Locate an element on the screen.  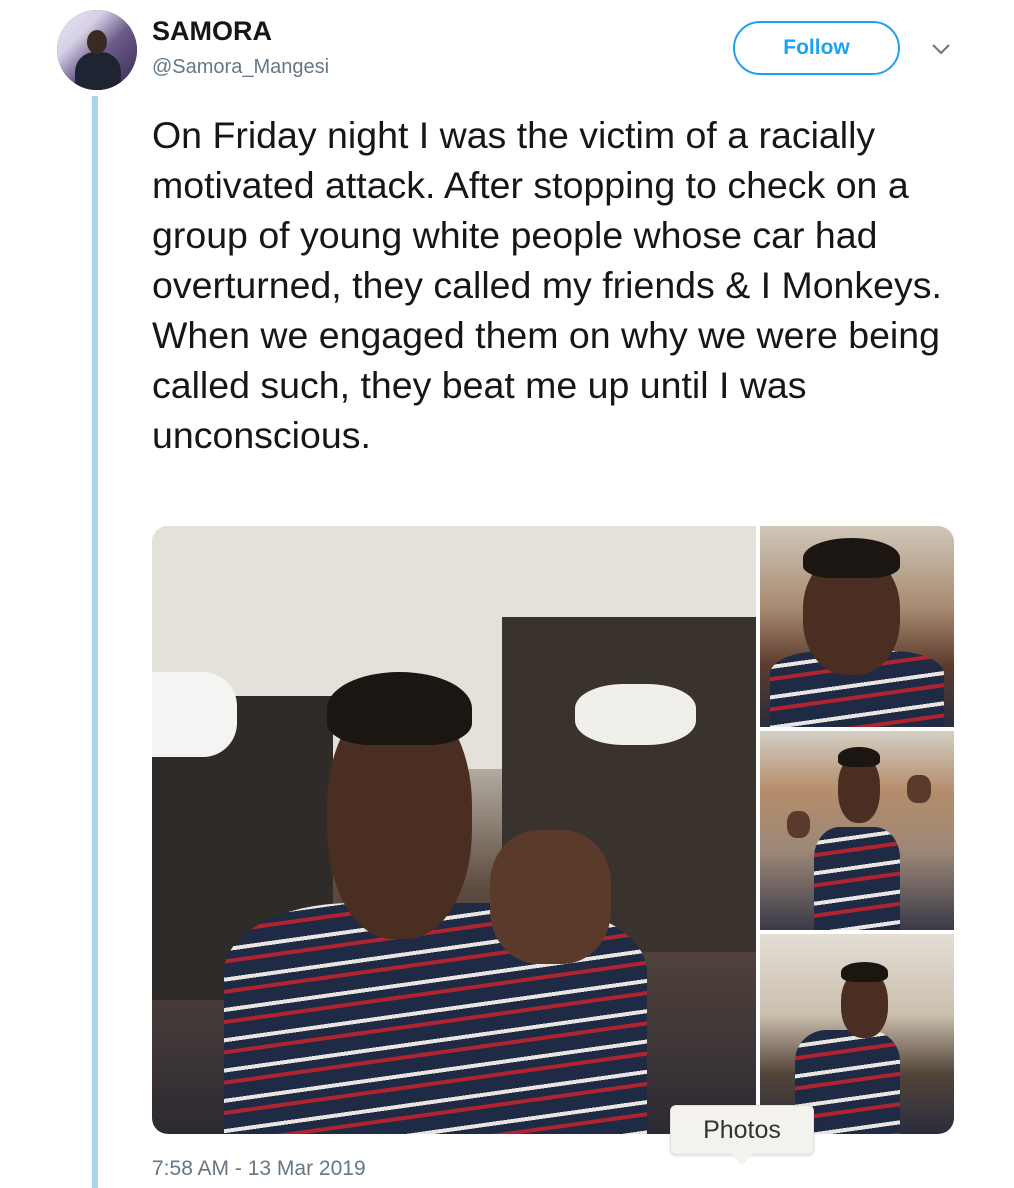
tooltip-arrow is located at coordinates (742, 1159).